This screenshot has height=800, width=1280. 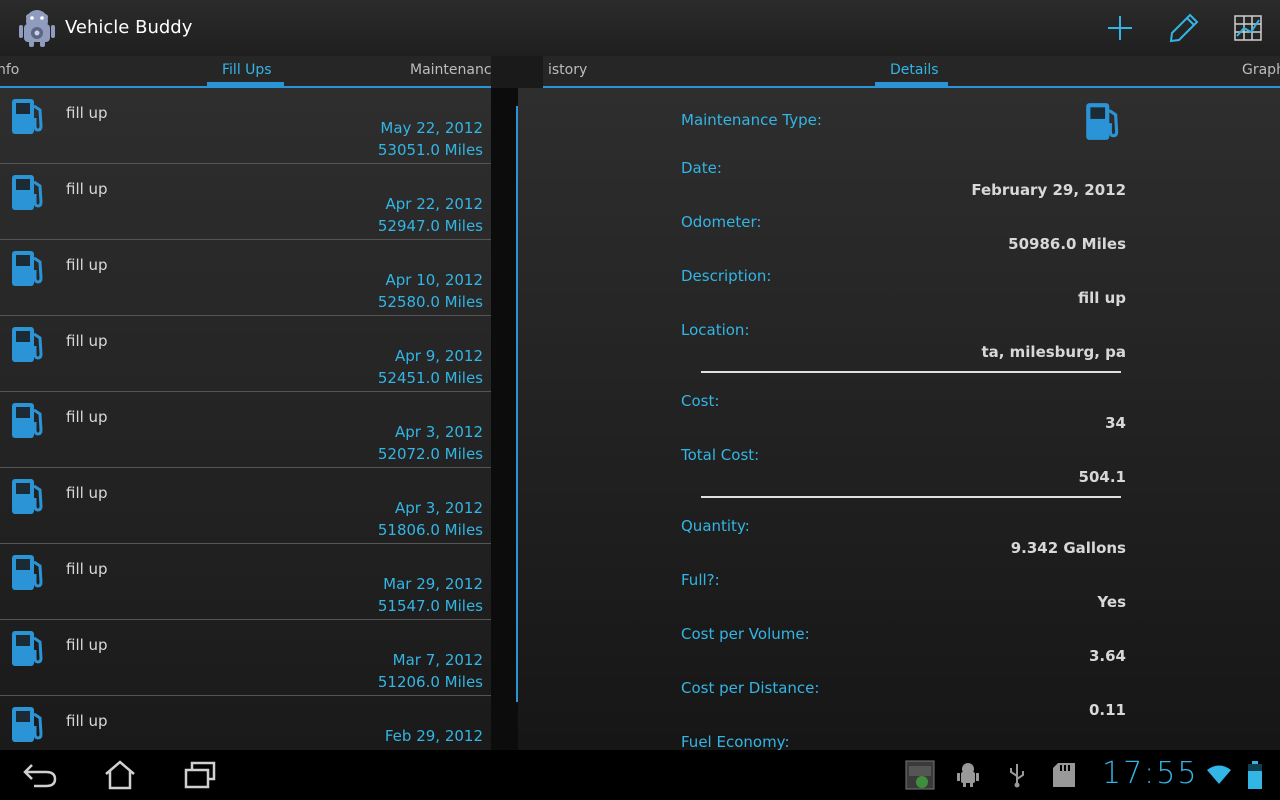 I want to click on list-item: fill upFeb 29, 201250986.0 Miles, so click(x=245, y=723).